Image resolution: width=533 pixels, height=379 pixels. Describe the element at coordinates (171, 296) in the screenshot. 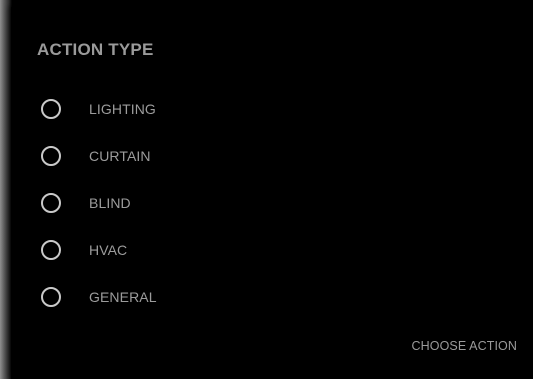

I see `option-general: GENERAL` at that location.